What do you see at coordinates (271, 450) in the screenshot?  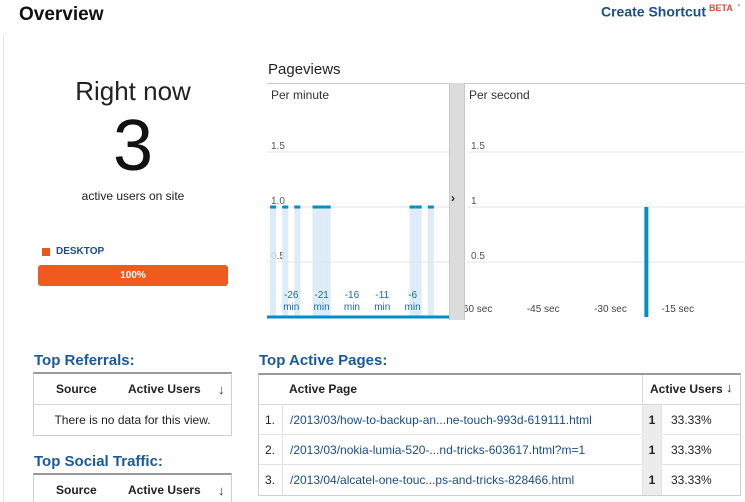 I see `row-index: 2.` at bounding box center [271, 450].